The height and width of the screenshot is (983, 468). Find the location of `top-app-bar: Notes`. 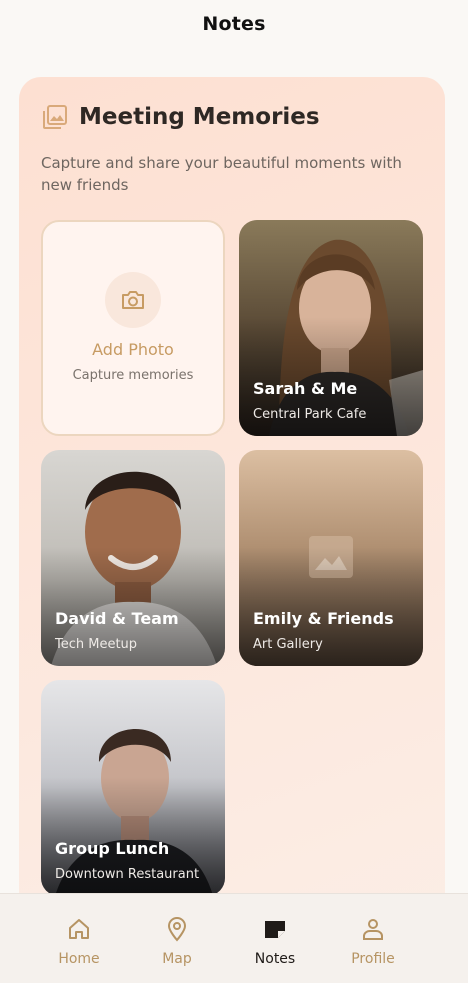

top-app-bar: Notes is located at coordinates (234, 24).